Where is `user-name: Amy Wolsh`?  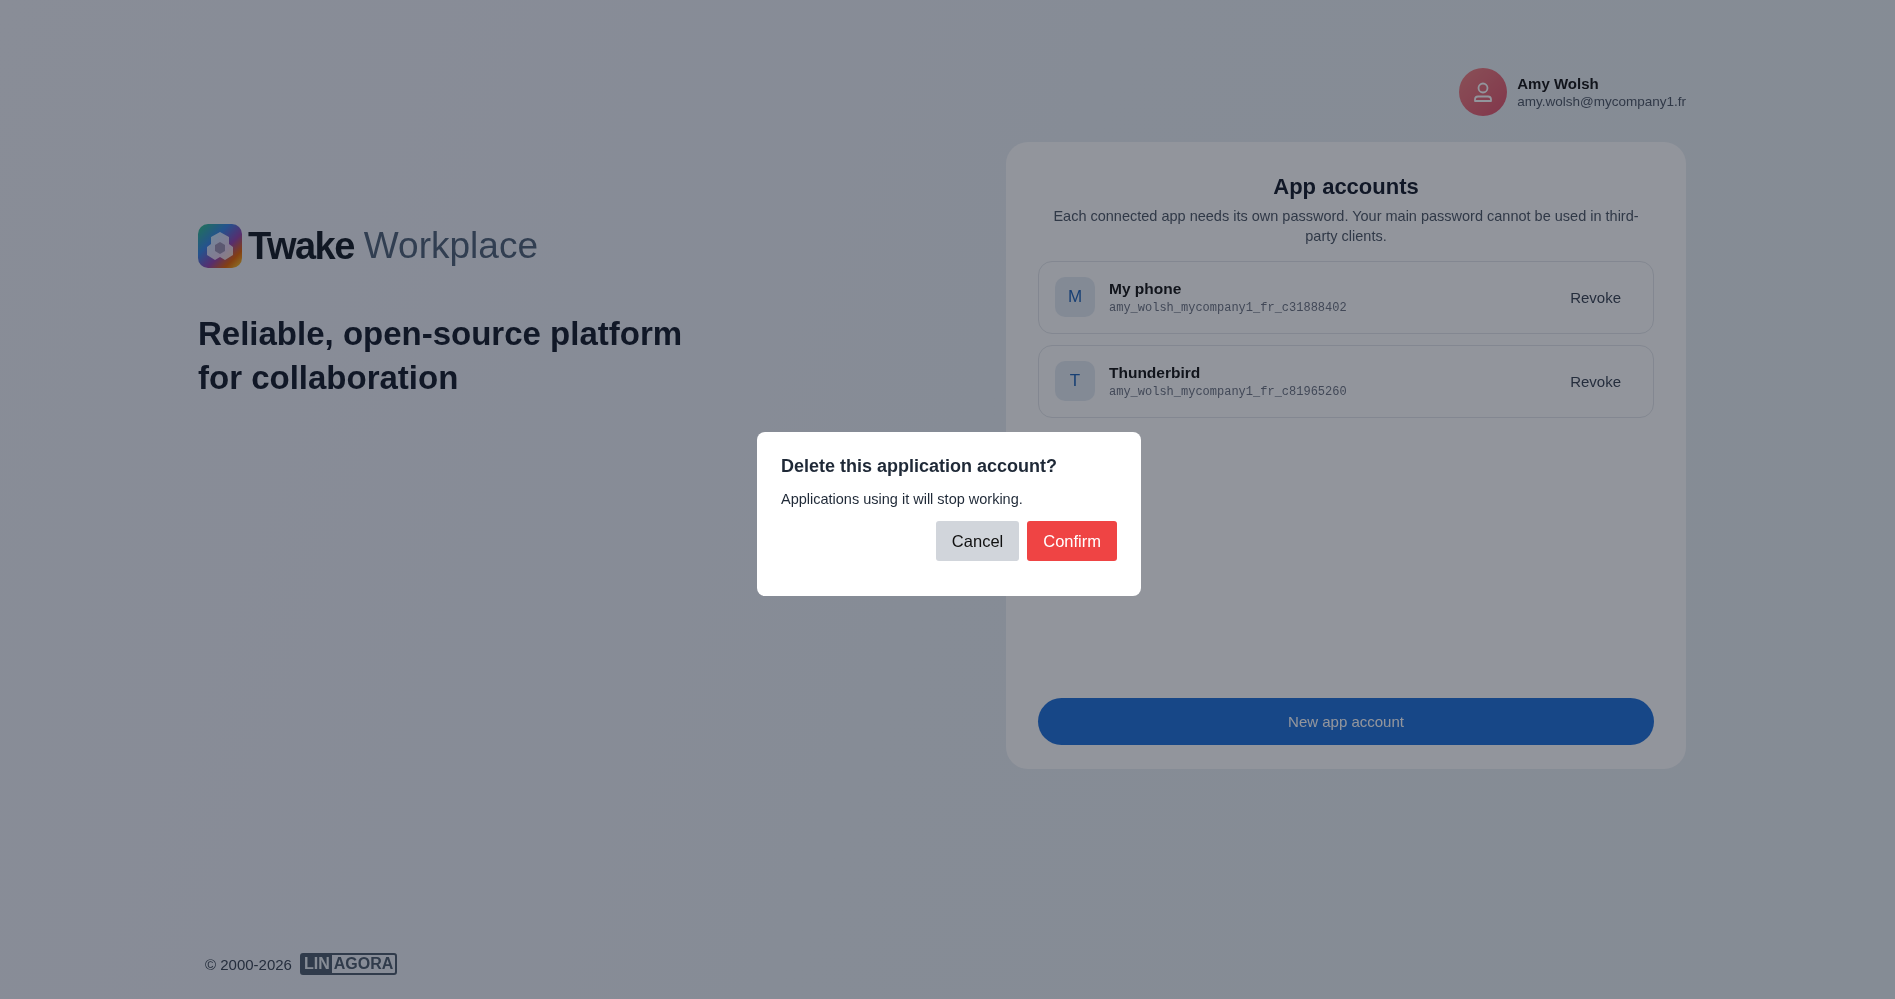
user-name: Amy Wolsh is located at coordinates (1558, 83).